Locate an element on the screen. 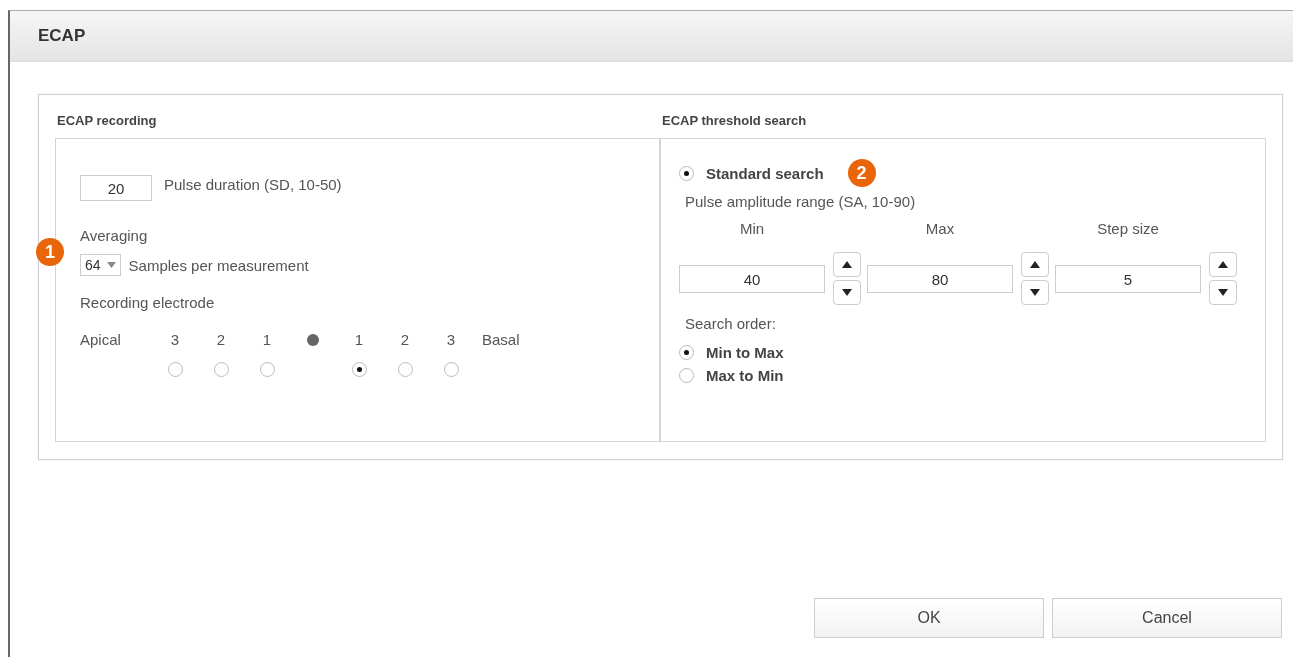  field-label: Pulse duration (SD, 10-50) is located at coordinates (253, 184).